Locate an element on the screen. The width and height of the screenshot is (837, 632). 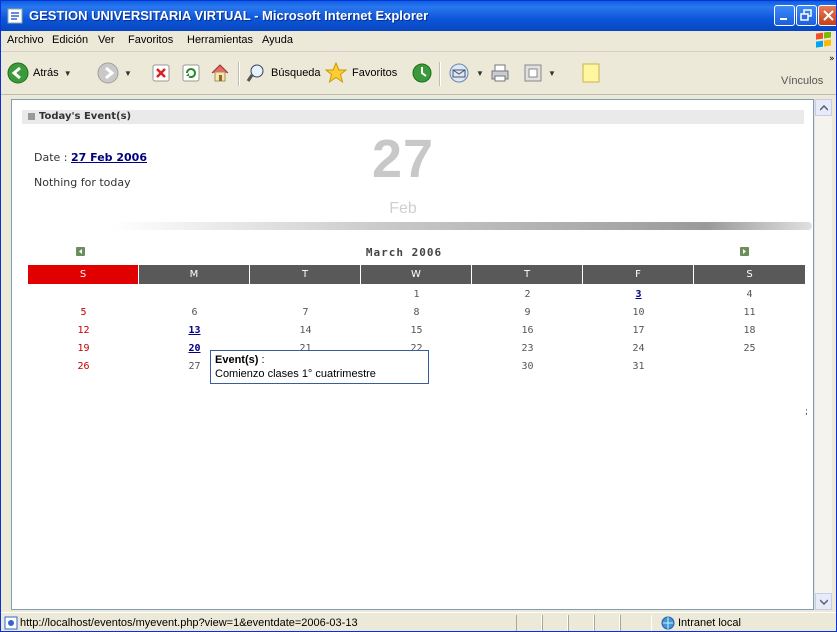
search-label: Búsqueda is located at coordinates (296, 73).